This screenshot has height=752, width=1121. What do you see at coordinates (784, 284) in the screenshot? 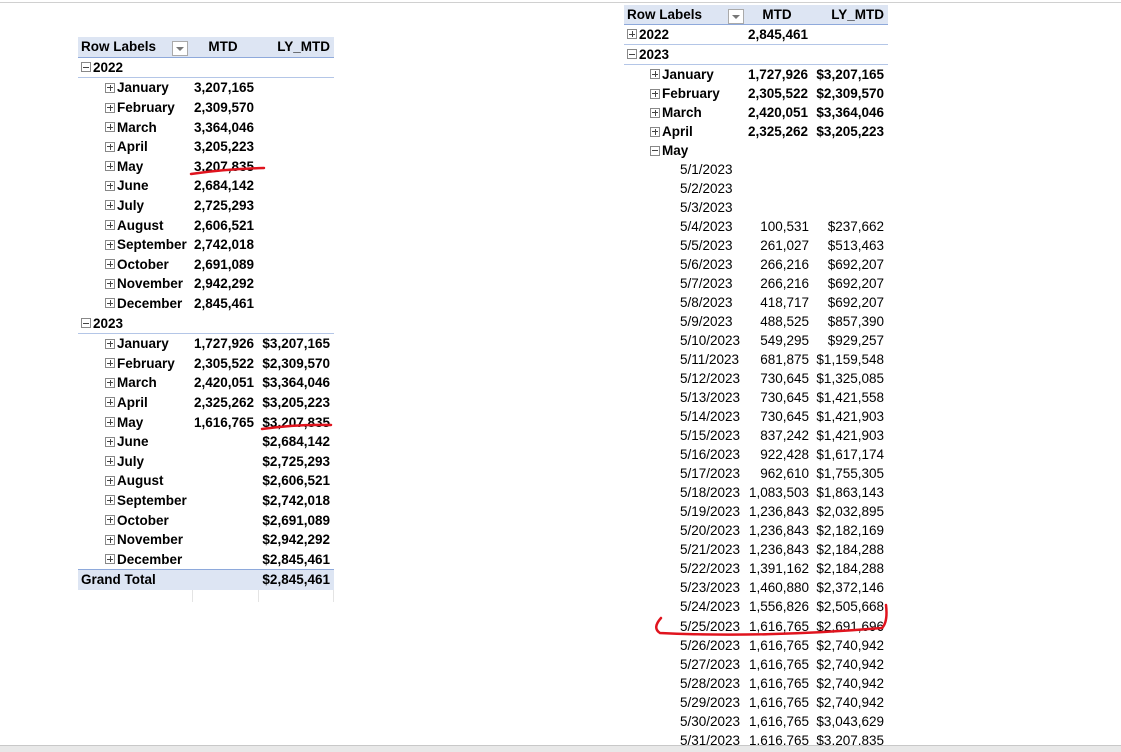
I see `mtd-cell: 266,216` at bounding box center [784, 284].